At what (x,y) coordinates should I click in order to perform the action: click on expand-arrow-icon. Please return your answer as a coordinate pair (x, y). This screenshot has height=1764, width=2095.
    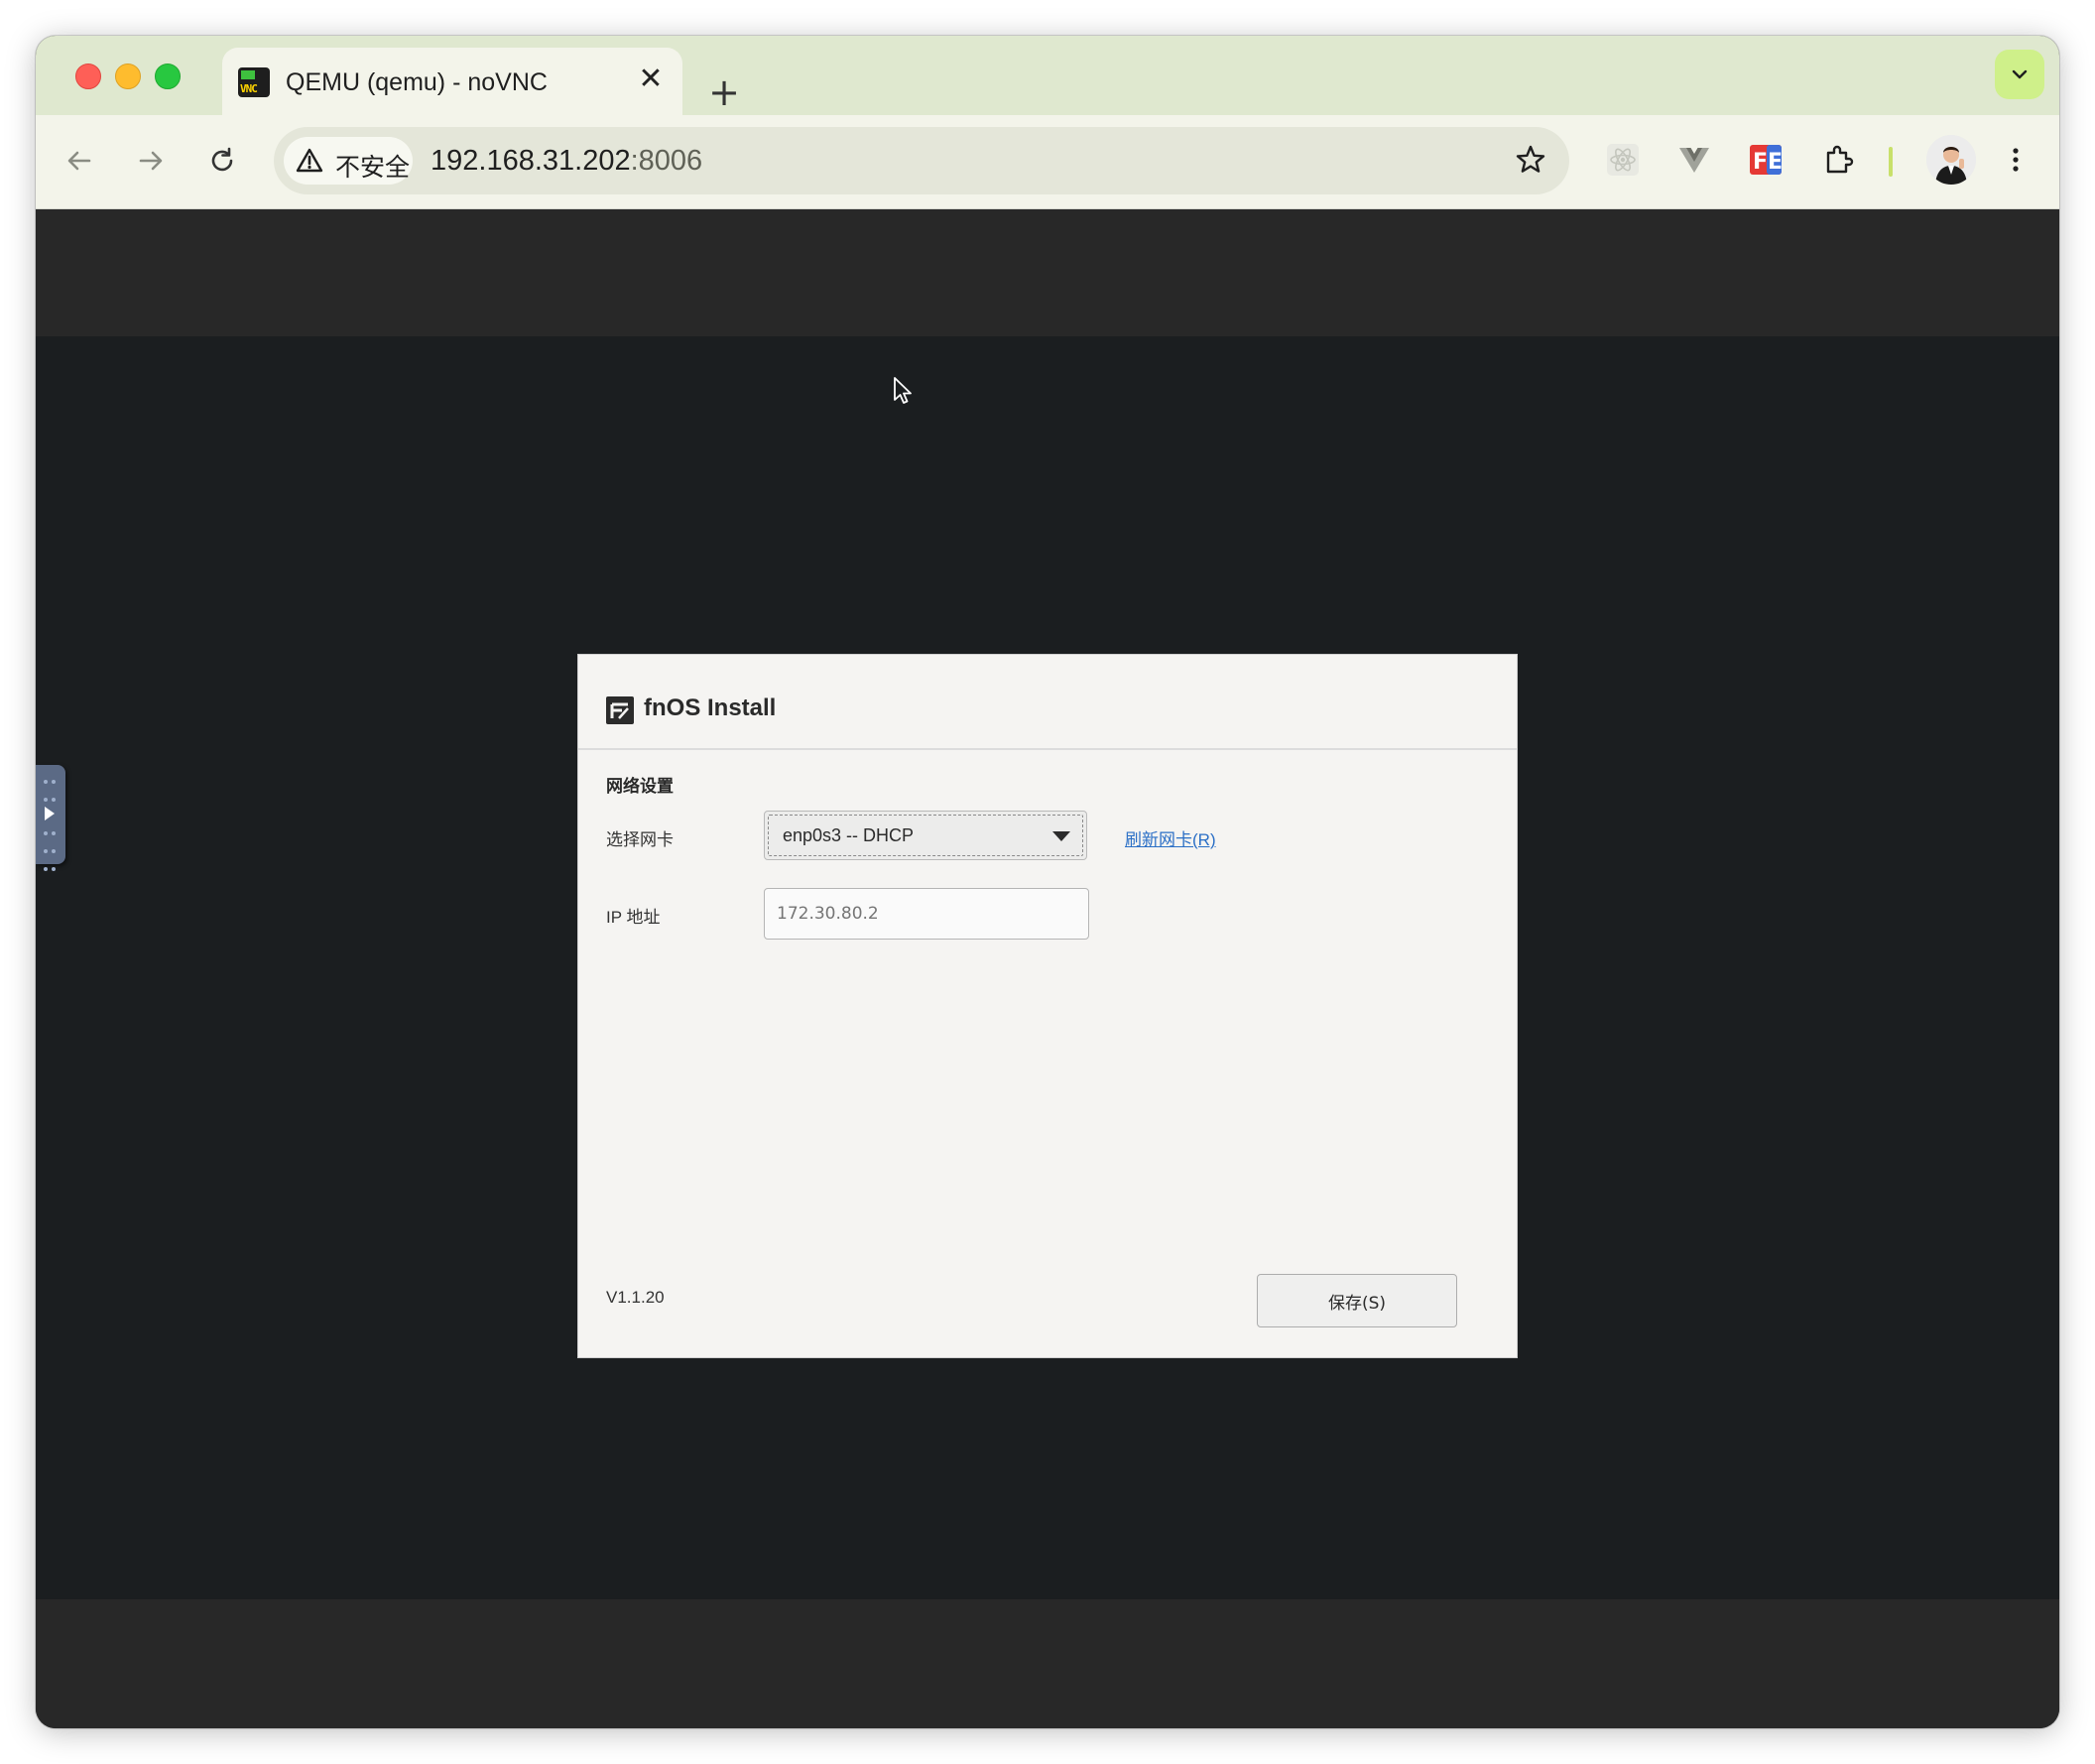
    Looking at the image, I should click on (50, 813).